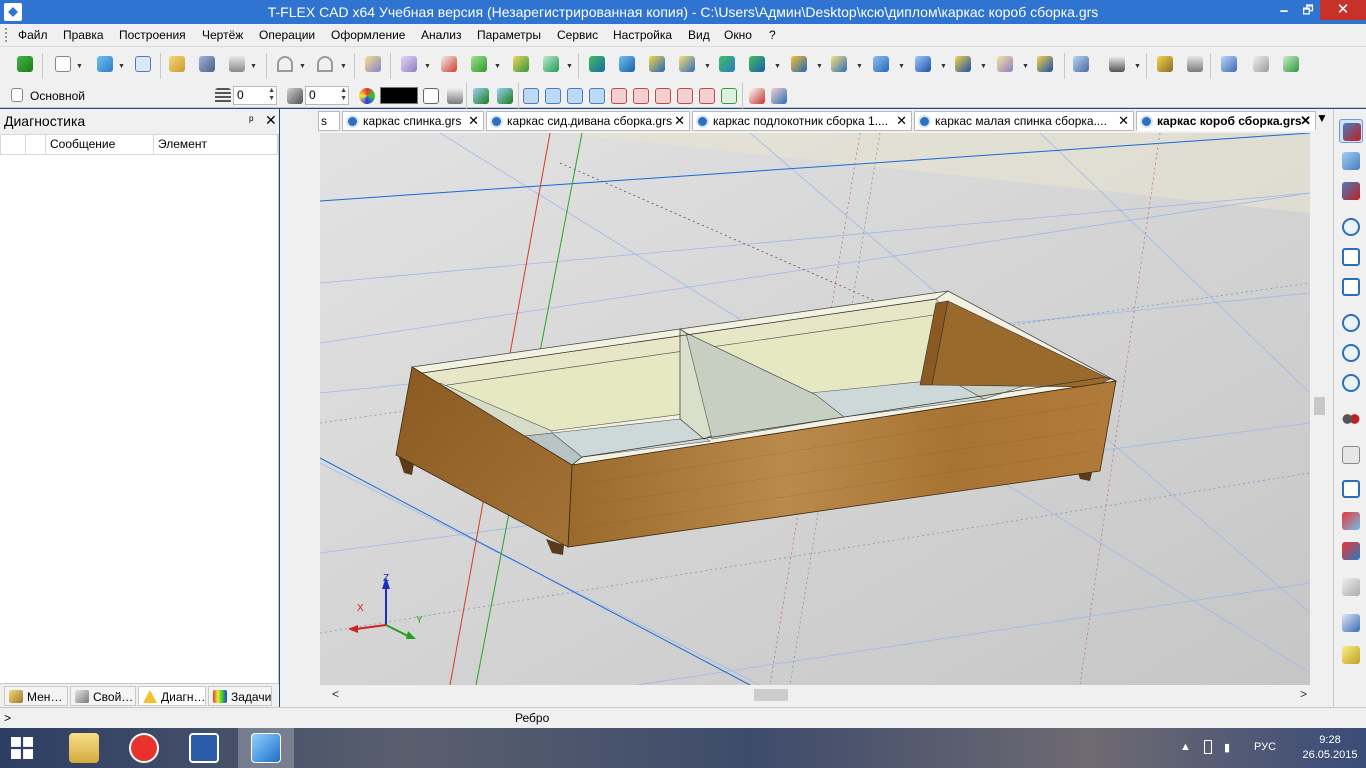  I want to click on select-filter-icon, so click(481, 96).